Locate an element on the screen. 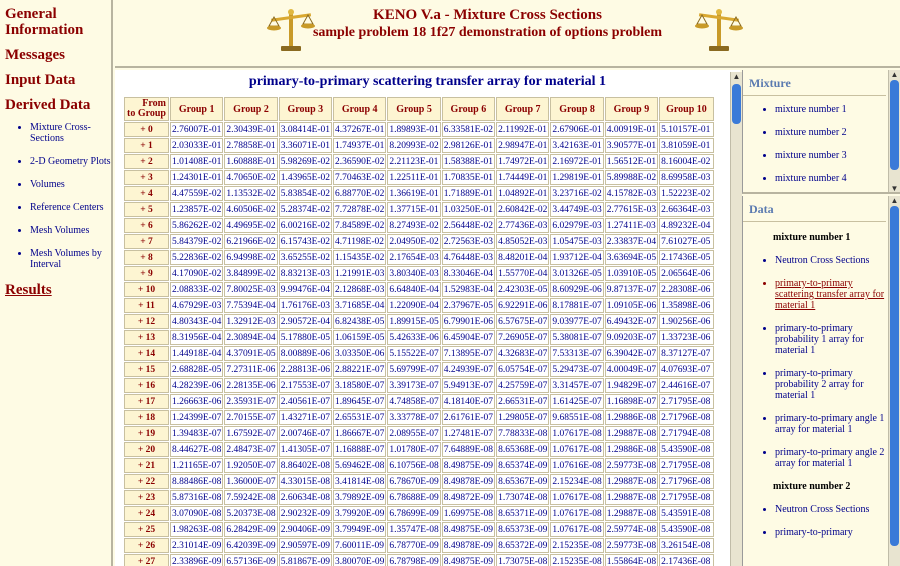 The width and height of the screenshot is (900, 566). table-cell: 6.15743E-02 is located at coordinates (305, 241).